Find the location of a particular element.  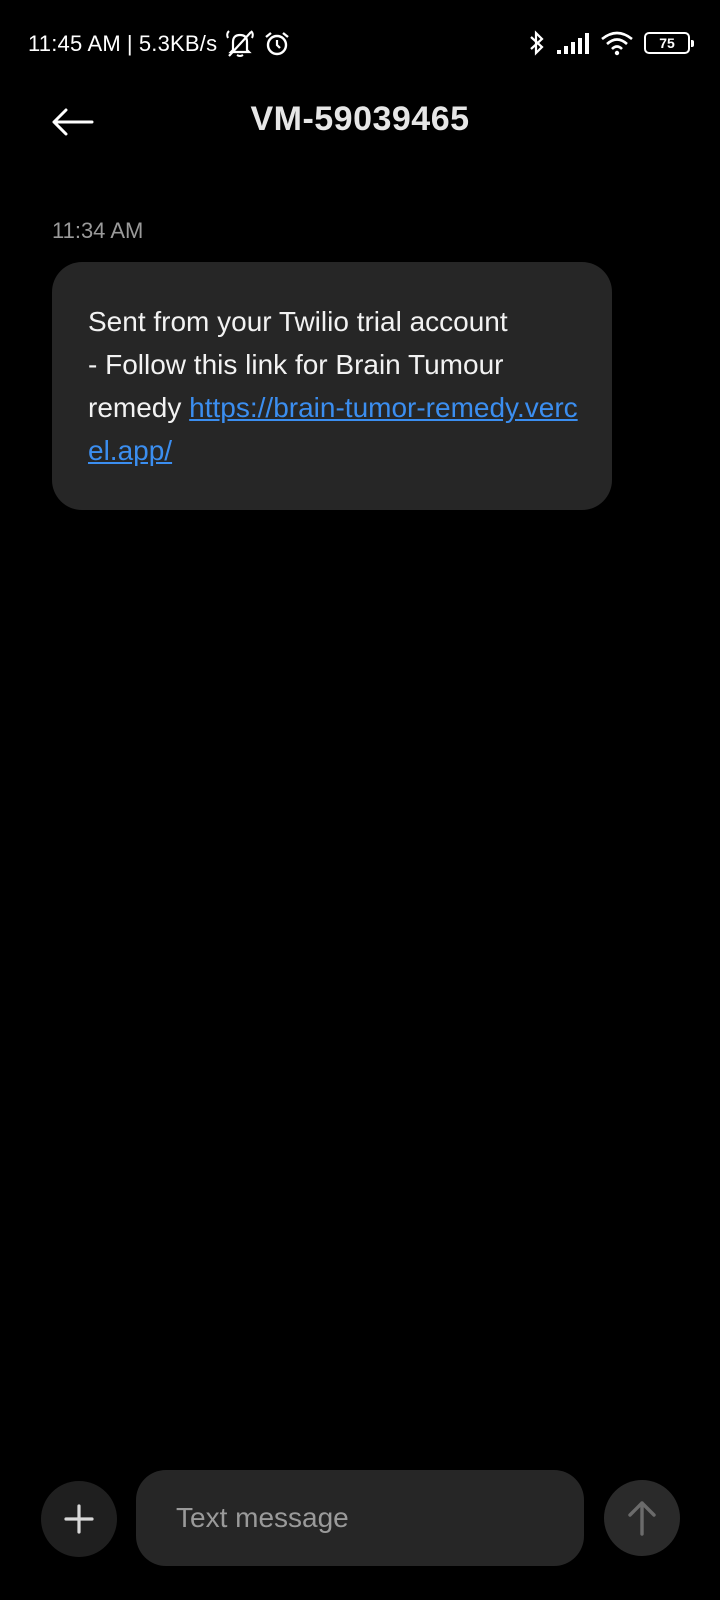

status-time: 11:45 AM is located at coordinates (74, 43).